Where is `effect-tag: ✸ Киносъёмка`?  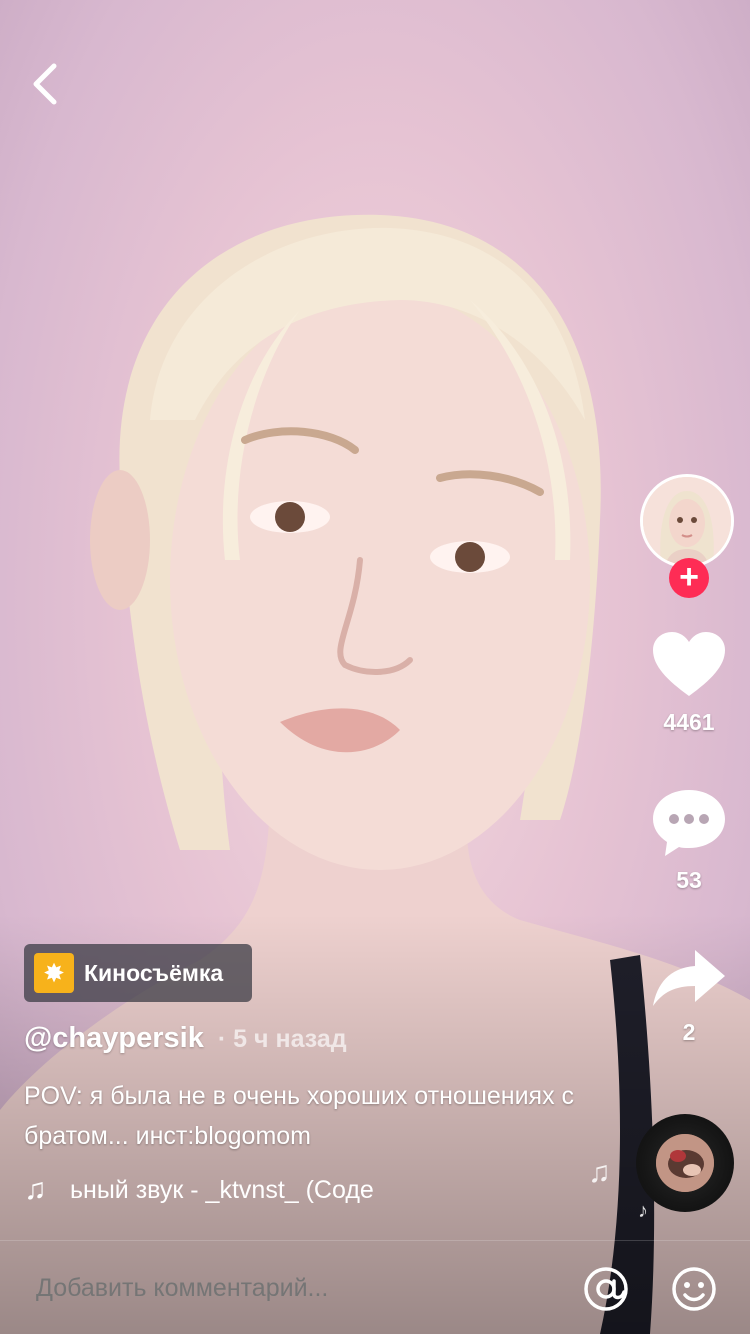 effect-tag: ✸ Киносъёмка is located at coordinates (138, 973).